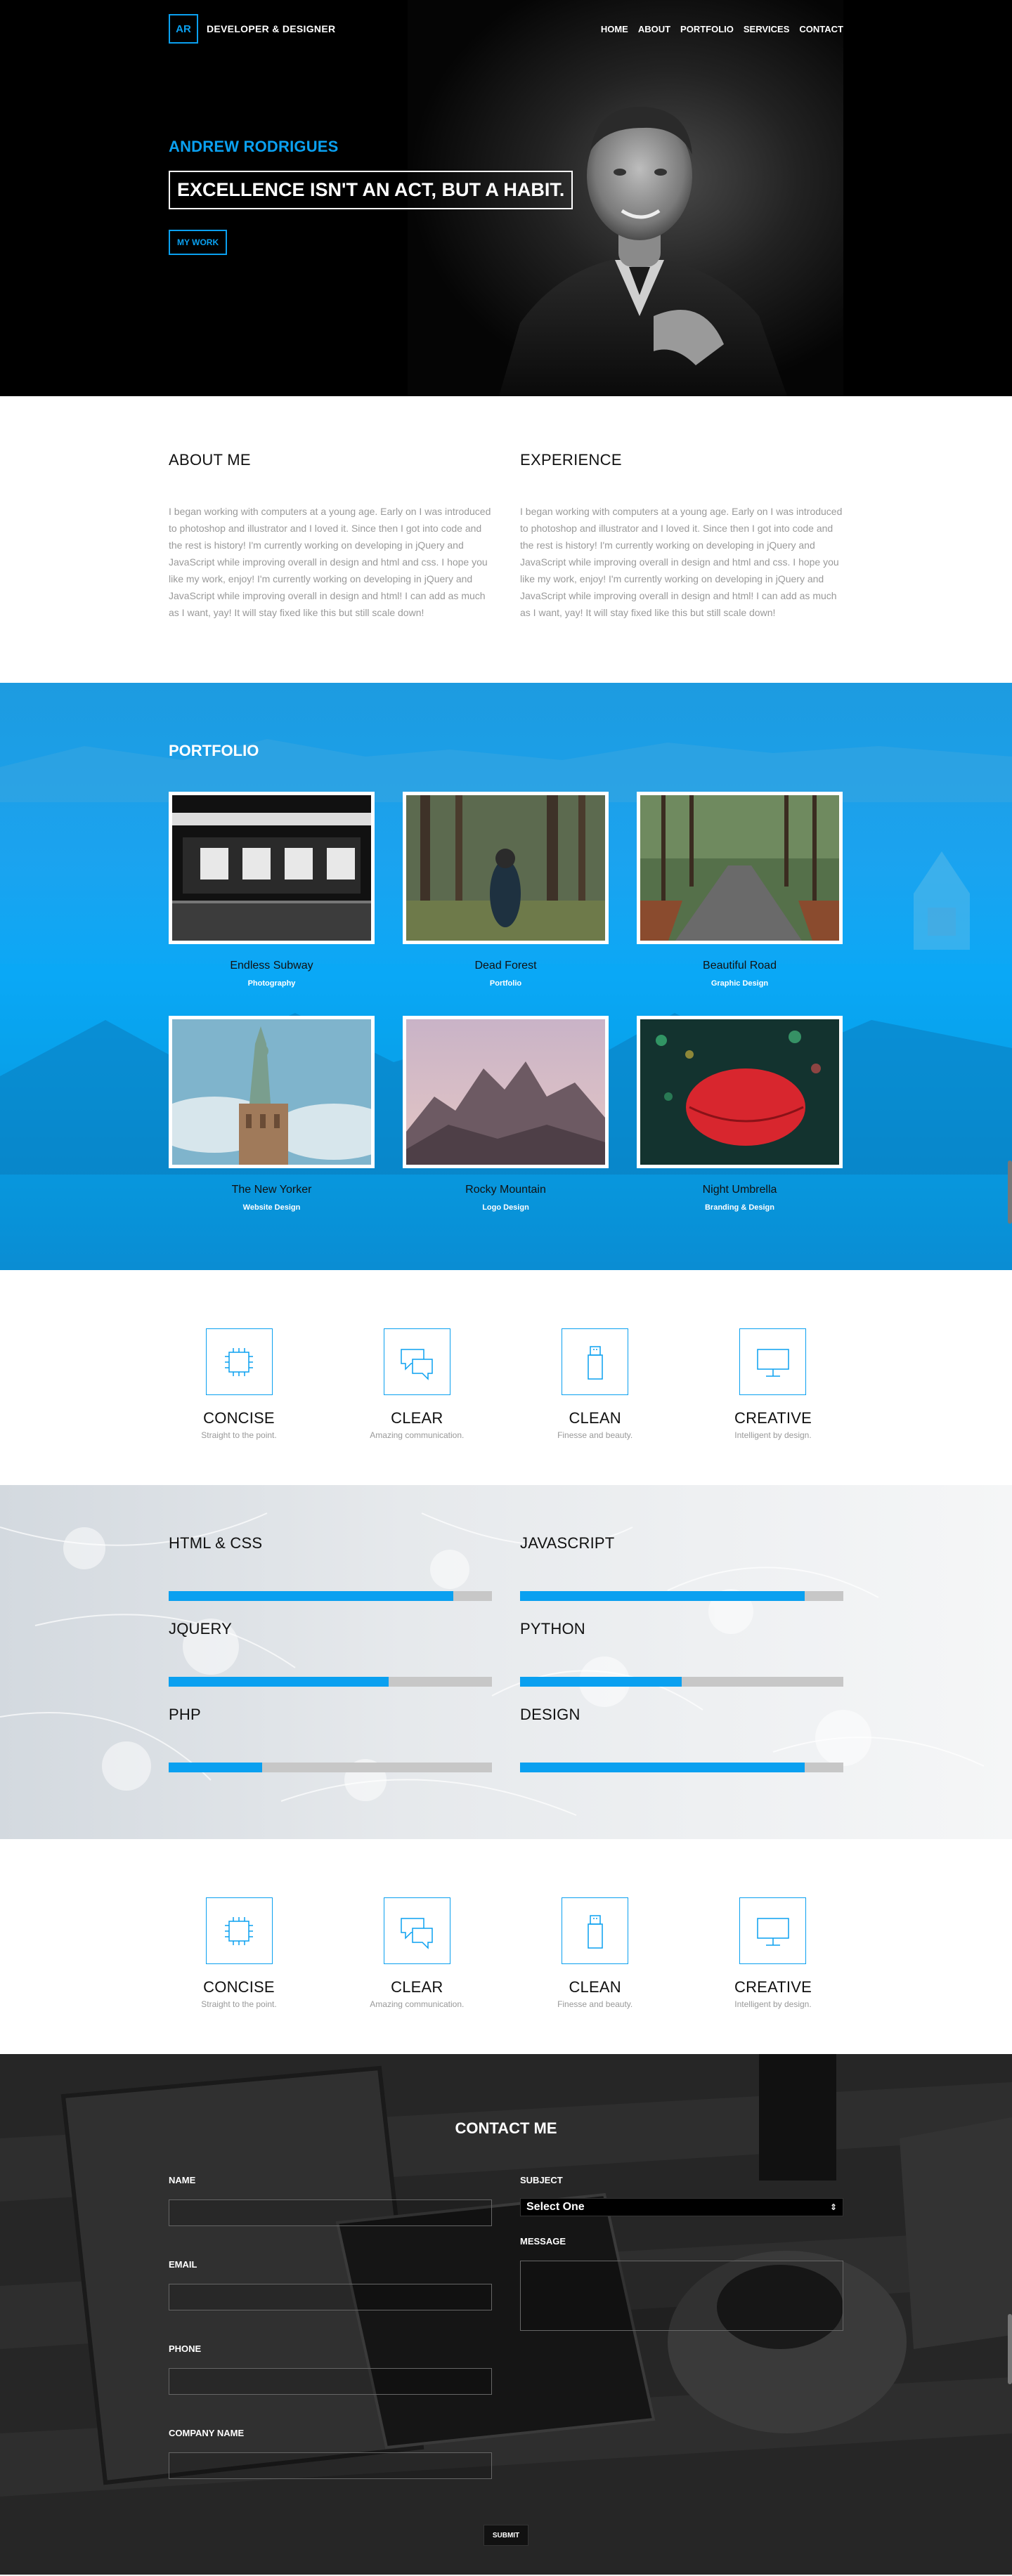 This screenshot has width=1012, height=2576. Describe the element at coordinates (216, 1543) in the screenshot. I see `skill-name: HTML & CSS` at that location.